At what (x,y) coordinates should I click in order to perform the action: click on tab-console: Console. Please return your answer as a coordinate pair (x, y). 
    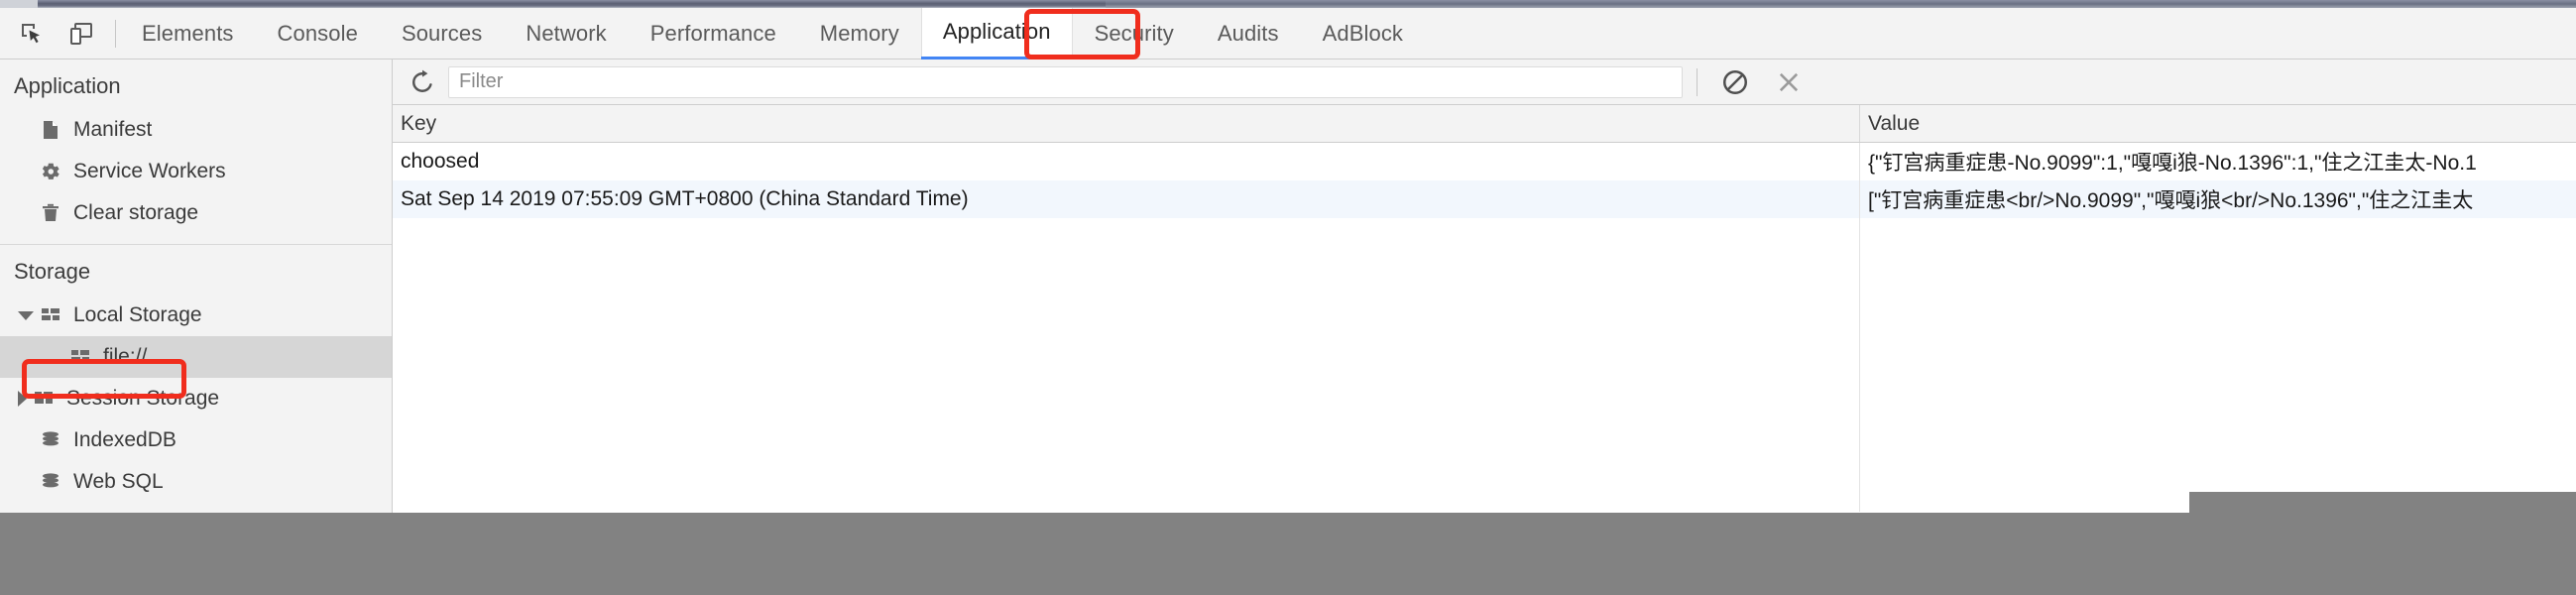
    Looking at the image, I should click on (318, 34).